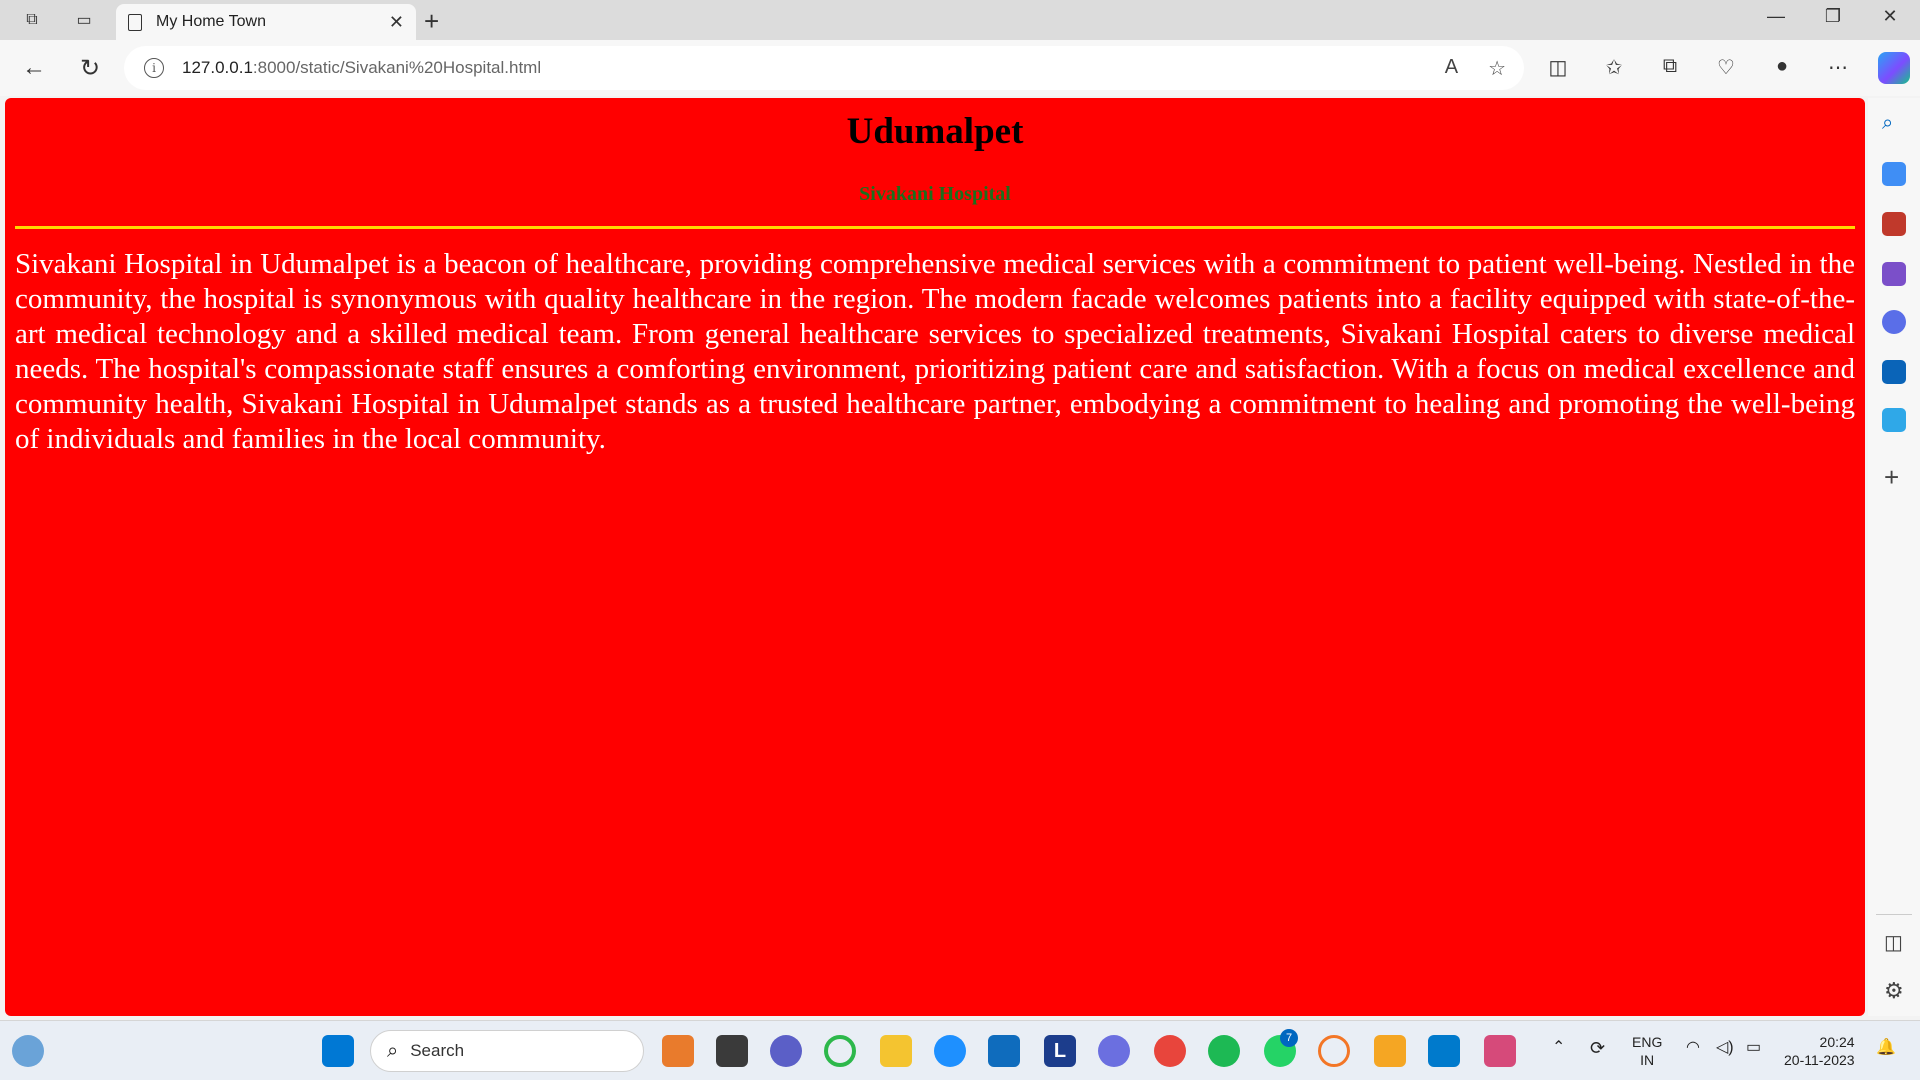  I want to click on url-path: :8000/static/Sivakani%20Hospital.html, so click(397, 67).